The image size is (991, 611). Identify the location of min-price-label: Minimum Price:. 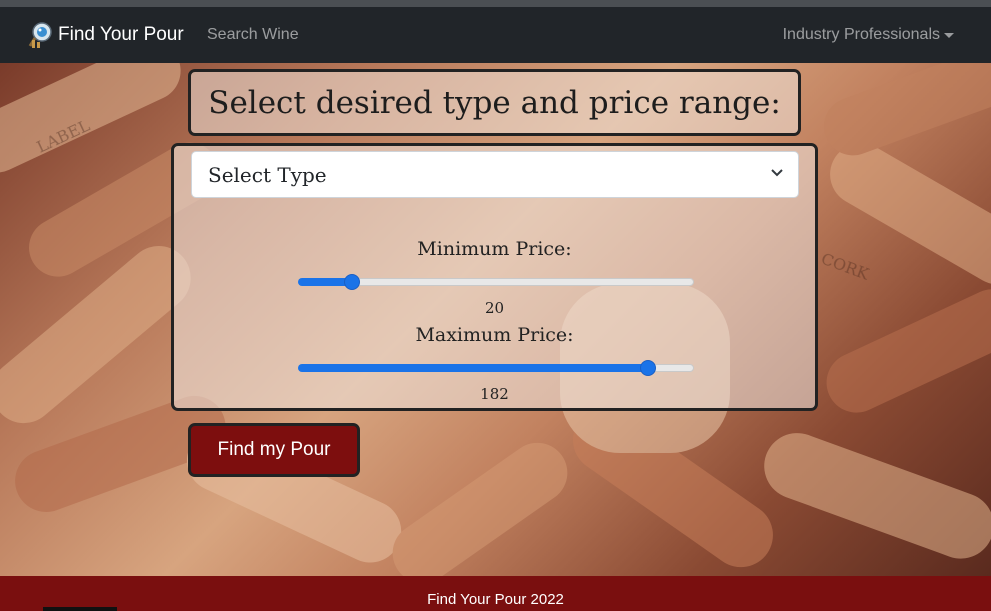
(494, 249).